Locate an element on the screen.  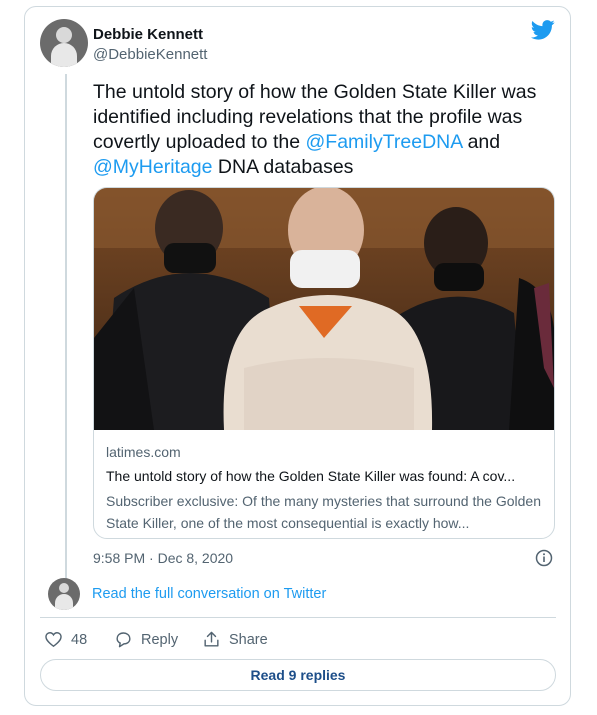
info-icon is located at coordinates (544, 558).